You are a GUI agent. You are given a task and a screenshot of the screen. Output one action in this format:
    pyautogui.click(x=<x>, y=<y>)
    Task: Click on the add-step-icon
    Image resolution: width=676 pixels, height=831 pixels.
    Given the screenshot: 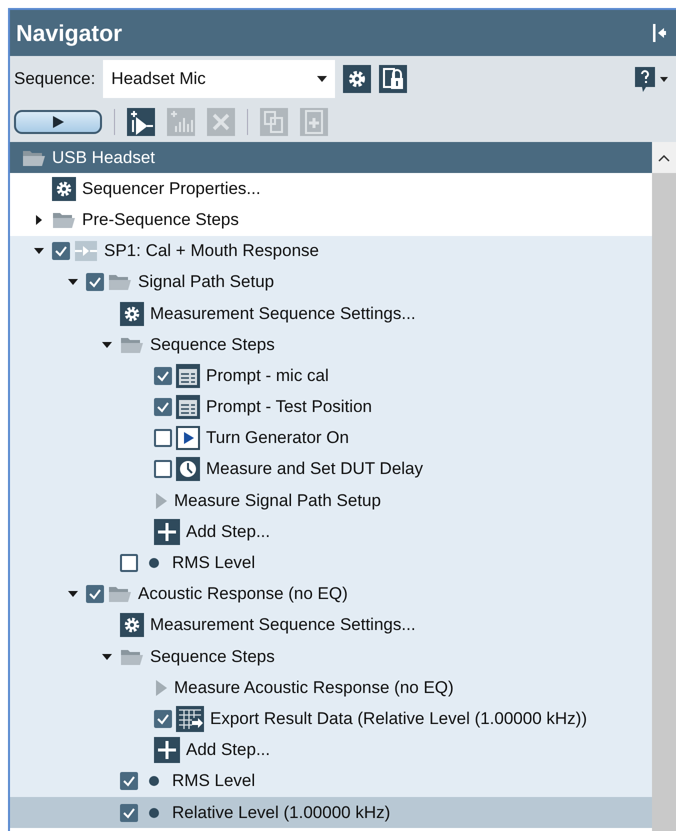 What is the action you would take?
    pyautogui.click(x=141, y=122)
    